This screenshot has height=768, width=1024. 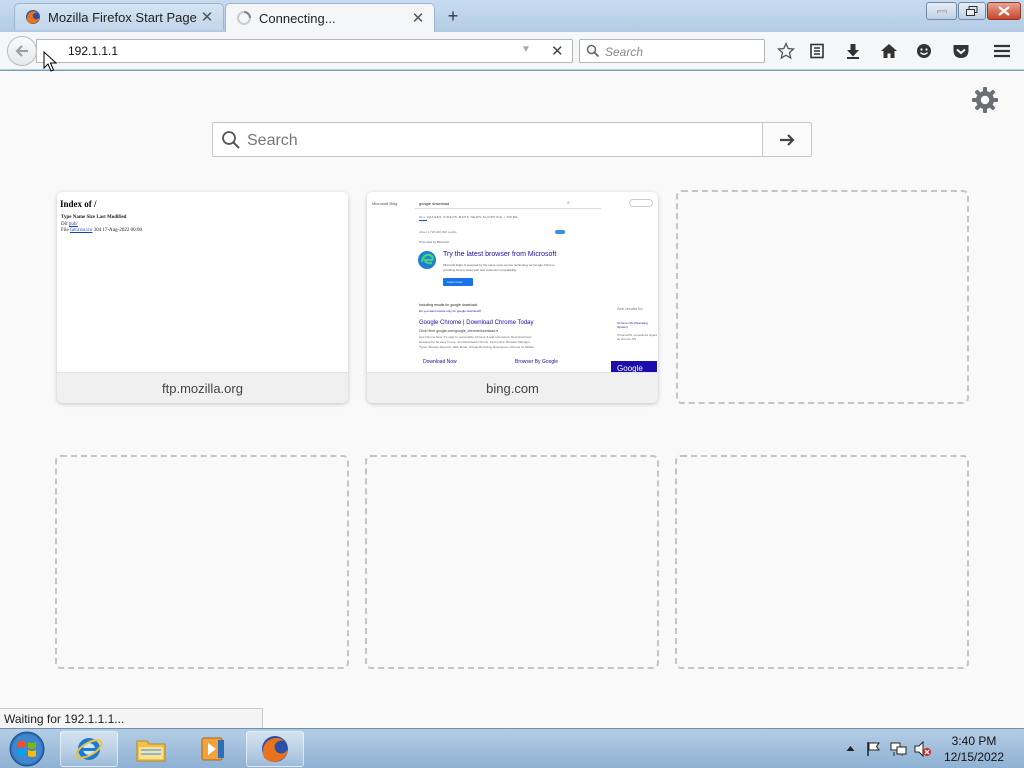 I want to click on clock-date: 12/15/2022, so click(x=974, y=757).